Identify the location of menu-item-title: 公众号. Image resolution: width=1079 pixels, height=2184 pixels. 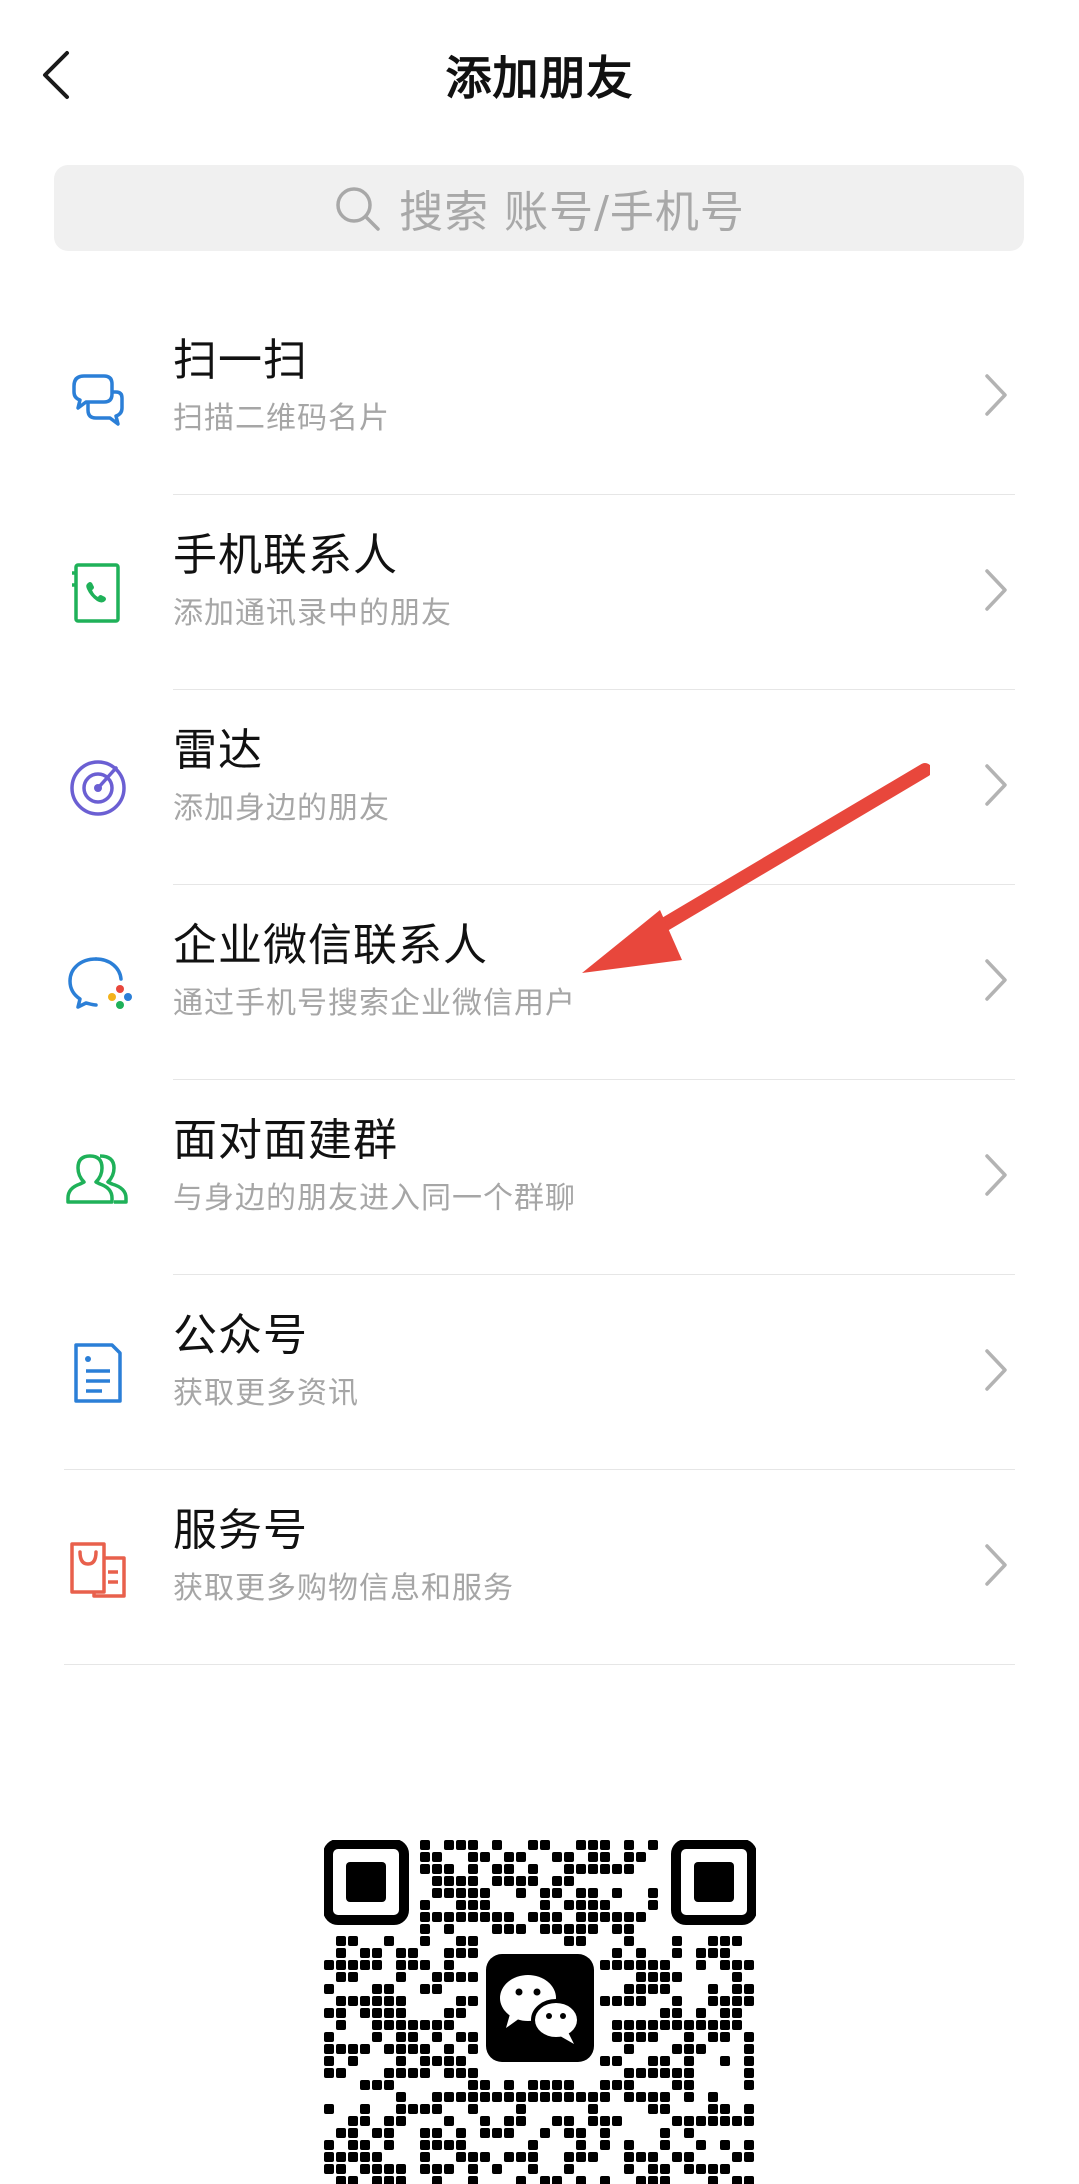
(240, 1335).